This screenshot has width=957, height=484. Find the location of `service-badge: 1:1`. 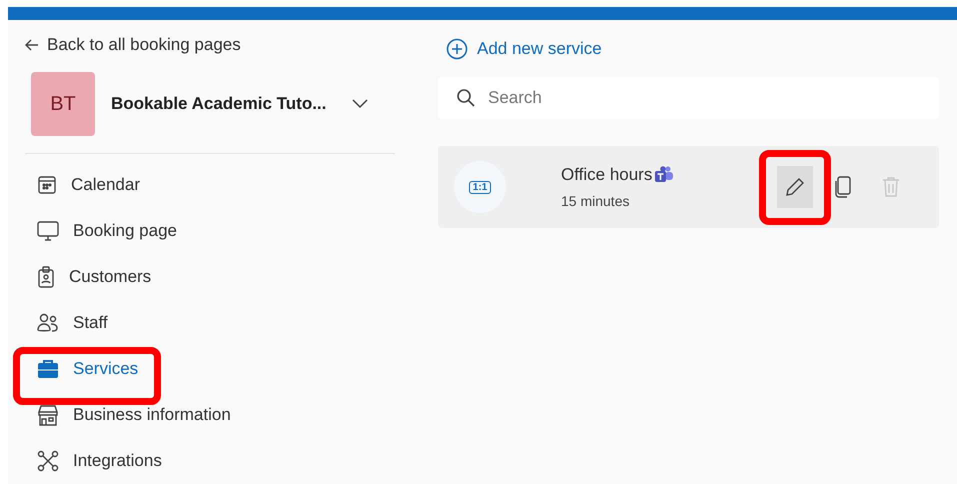

service-badge: 1:1 is located at coordinates (480, 187).